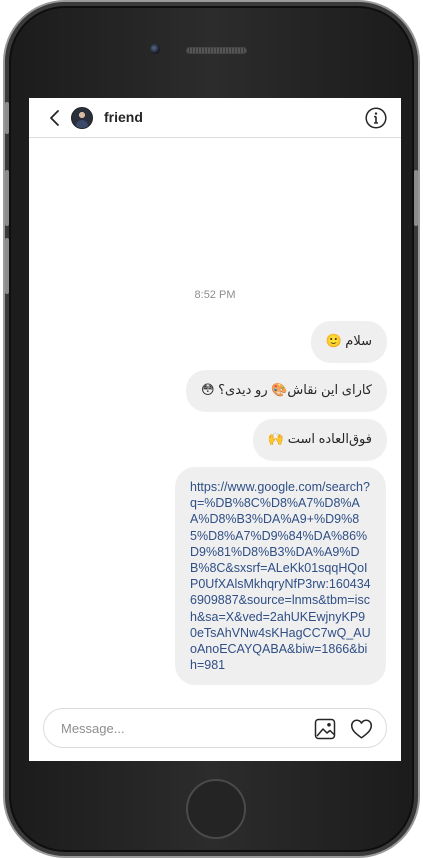  What do you see at coordinates (319, 440) in the screenshot?
I see `message-bubble: فوق‌العاده است 🙌` at bounding box center [319, 440].